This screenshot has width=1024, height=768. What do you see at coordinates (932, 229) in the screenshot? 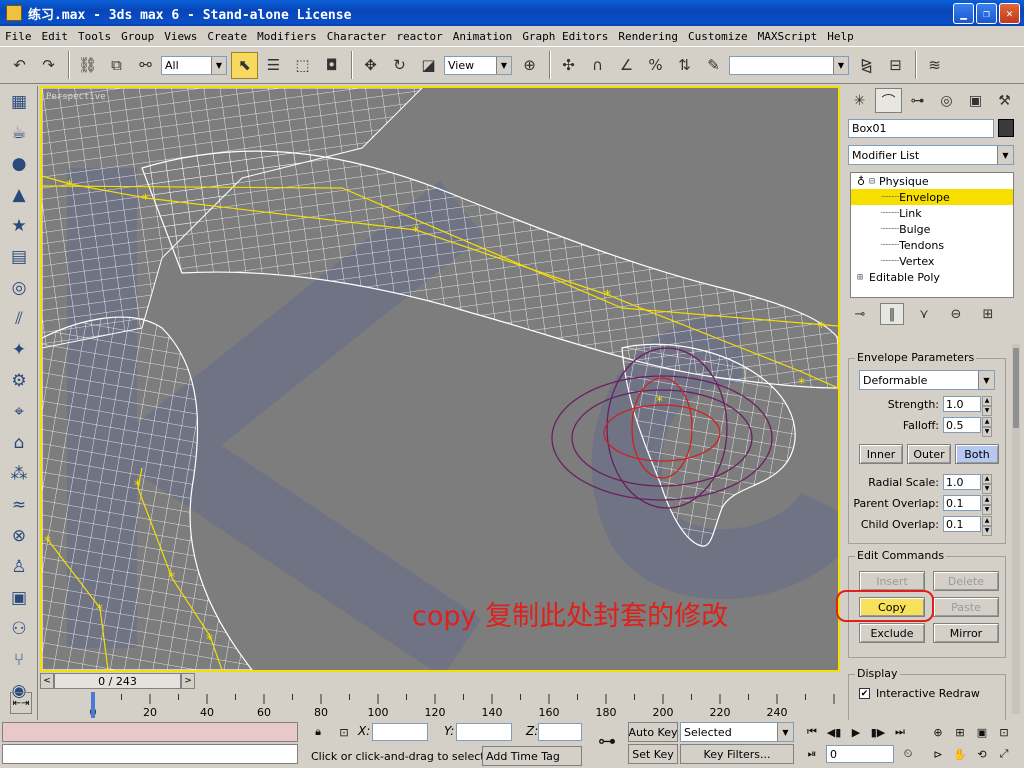
I see `stack-item-bulge: ┈┈┈ Bulge` at bounding box center [932, 229].